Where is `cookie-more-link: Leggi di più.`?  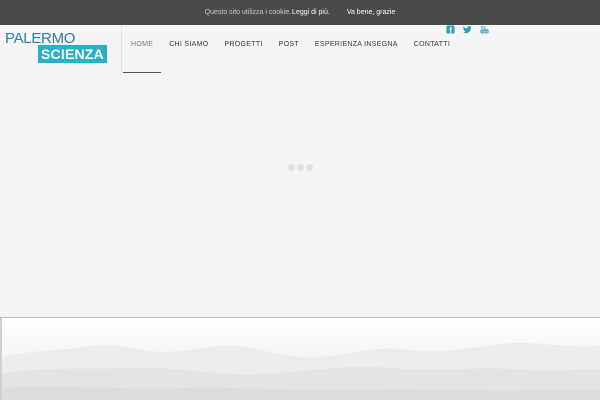 cookie-more-link: Leggi di più. is located at coordinates (311, 12).